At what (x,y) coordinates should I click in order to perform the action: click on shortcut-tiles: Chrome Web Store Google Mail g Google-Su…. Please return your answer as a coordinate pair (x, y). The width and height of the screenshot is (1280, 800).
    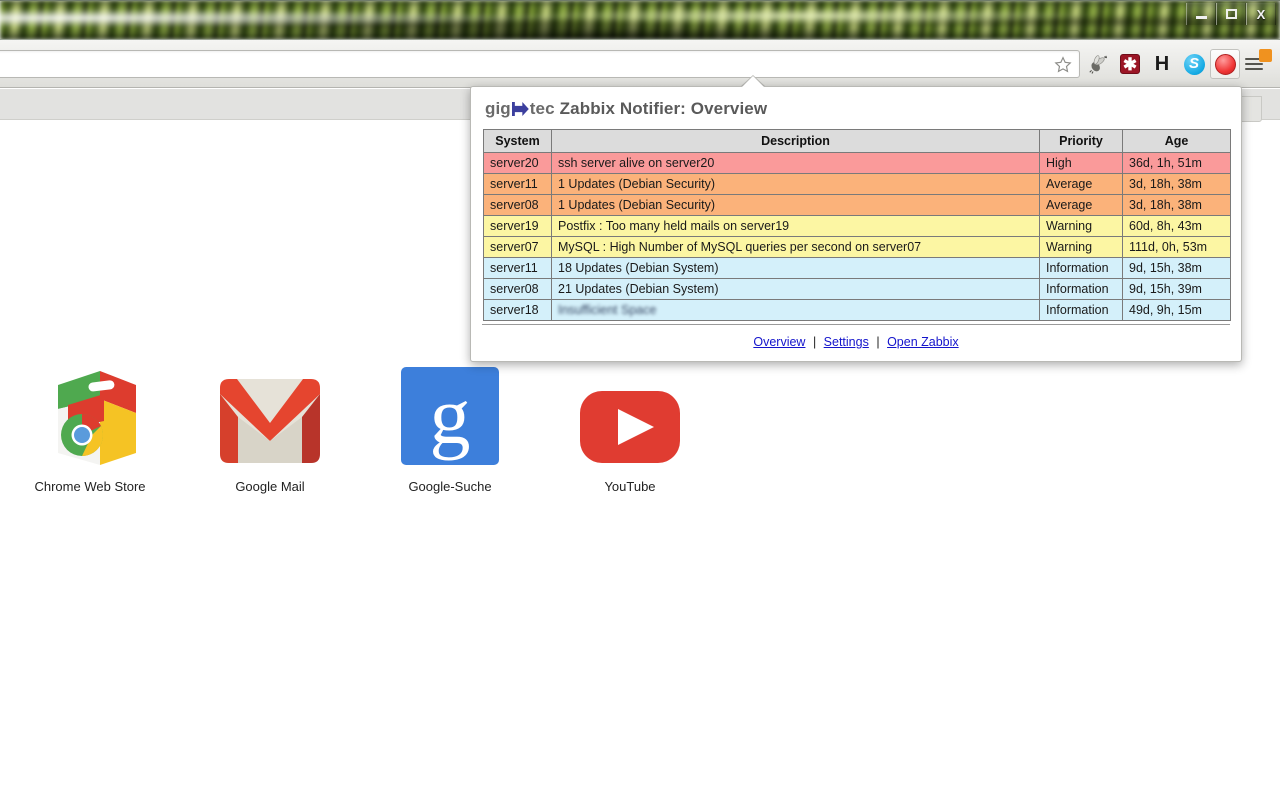
    Looking at the image, I should click on (360, 424).